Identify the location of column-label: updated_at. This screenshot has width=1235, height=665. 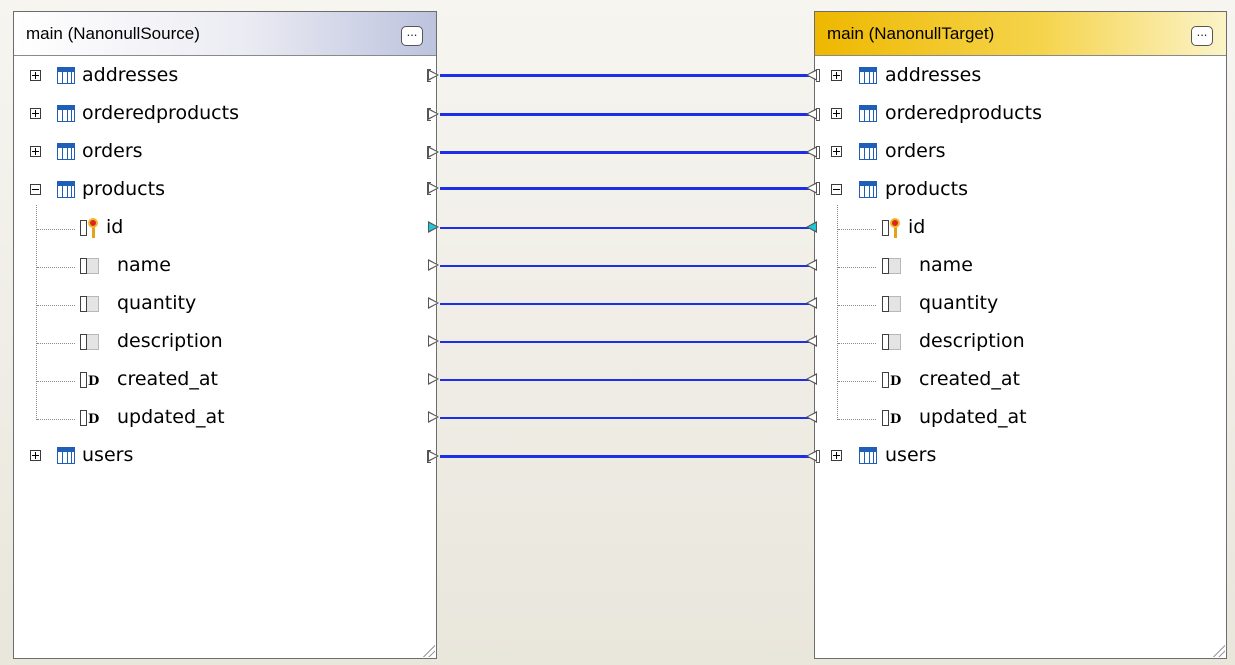
(973, 417).